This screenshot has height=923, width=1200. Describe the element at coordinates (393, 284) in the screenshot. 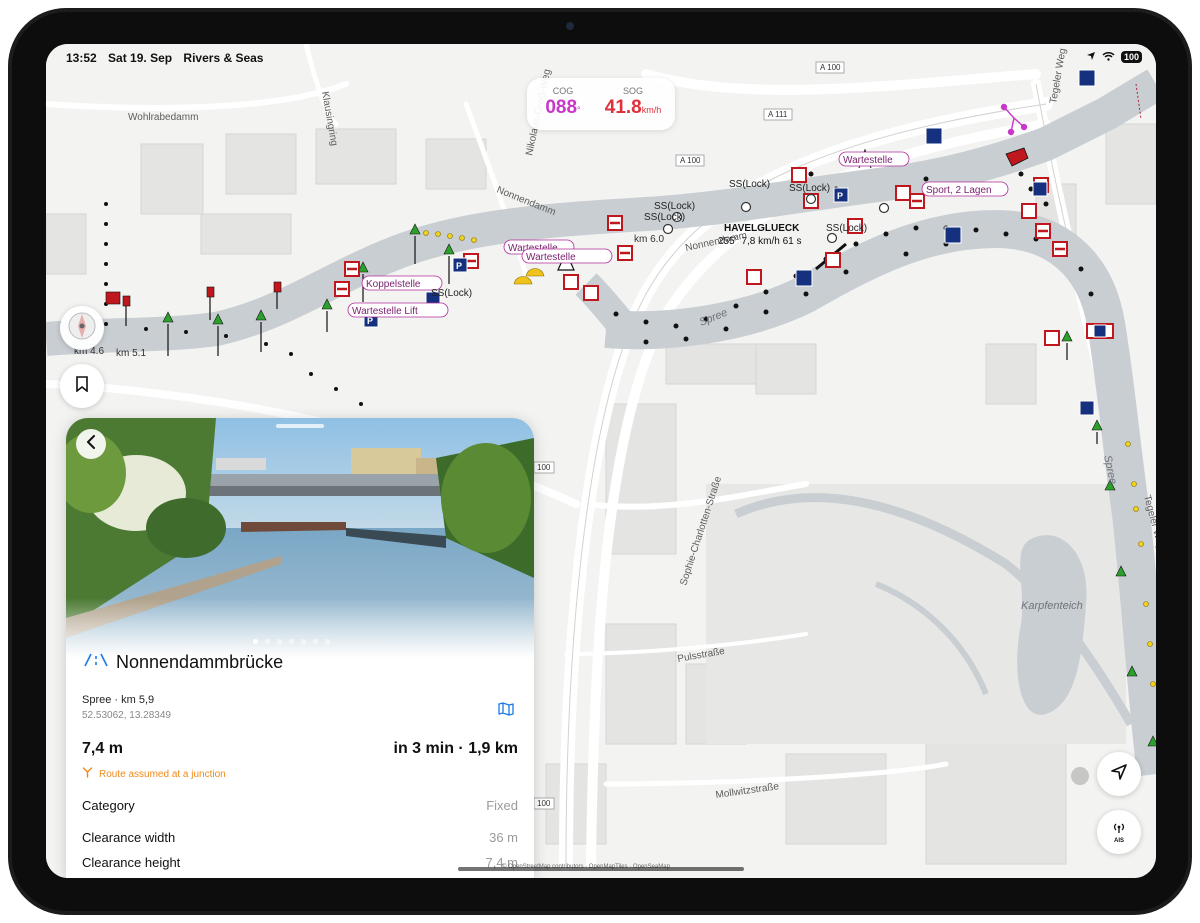

I see `map-marker-koppelstelle: Koppelstelle` at that location.